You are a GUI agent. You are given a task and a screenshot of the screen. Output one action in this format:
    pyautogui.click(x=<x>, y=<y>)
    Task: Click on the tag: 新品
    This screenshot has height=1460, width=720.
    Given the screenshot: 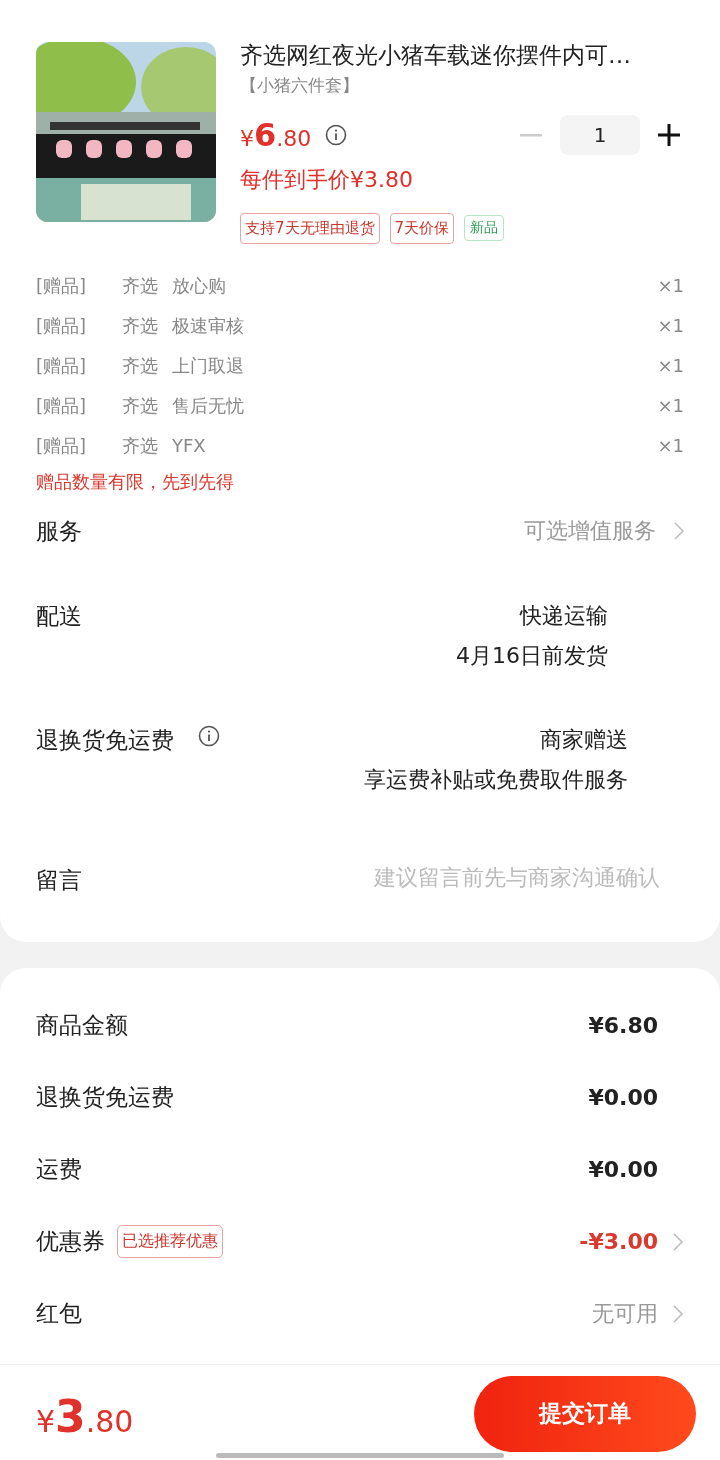 What is the action you would take?
    pyautogui.click(x=484, y=228)
    